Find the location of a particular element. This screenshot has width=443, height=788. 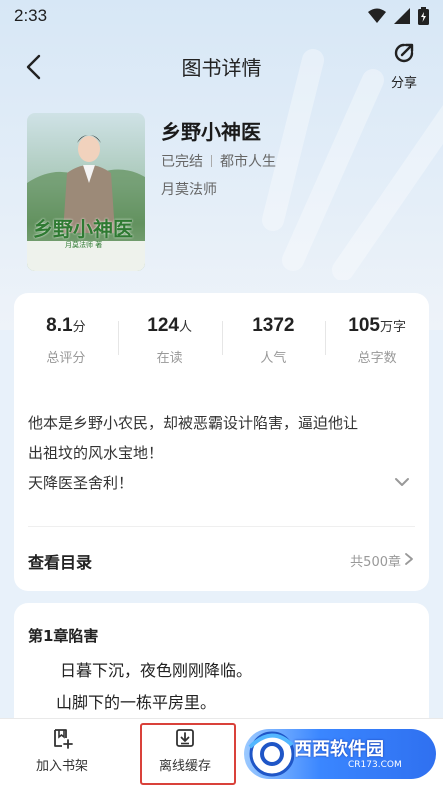

stat-rating-unit: 分 is located at coordinates (79, 327).